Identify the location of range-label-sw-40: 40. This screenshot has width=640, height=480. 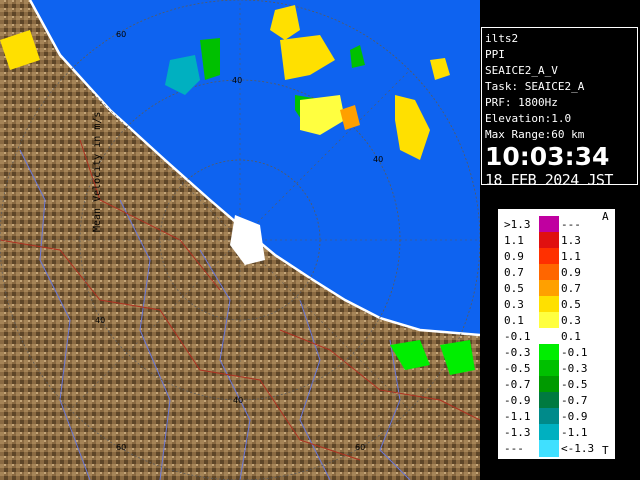
(100, 320).